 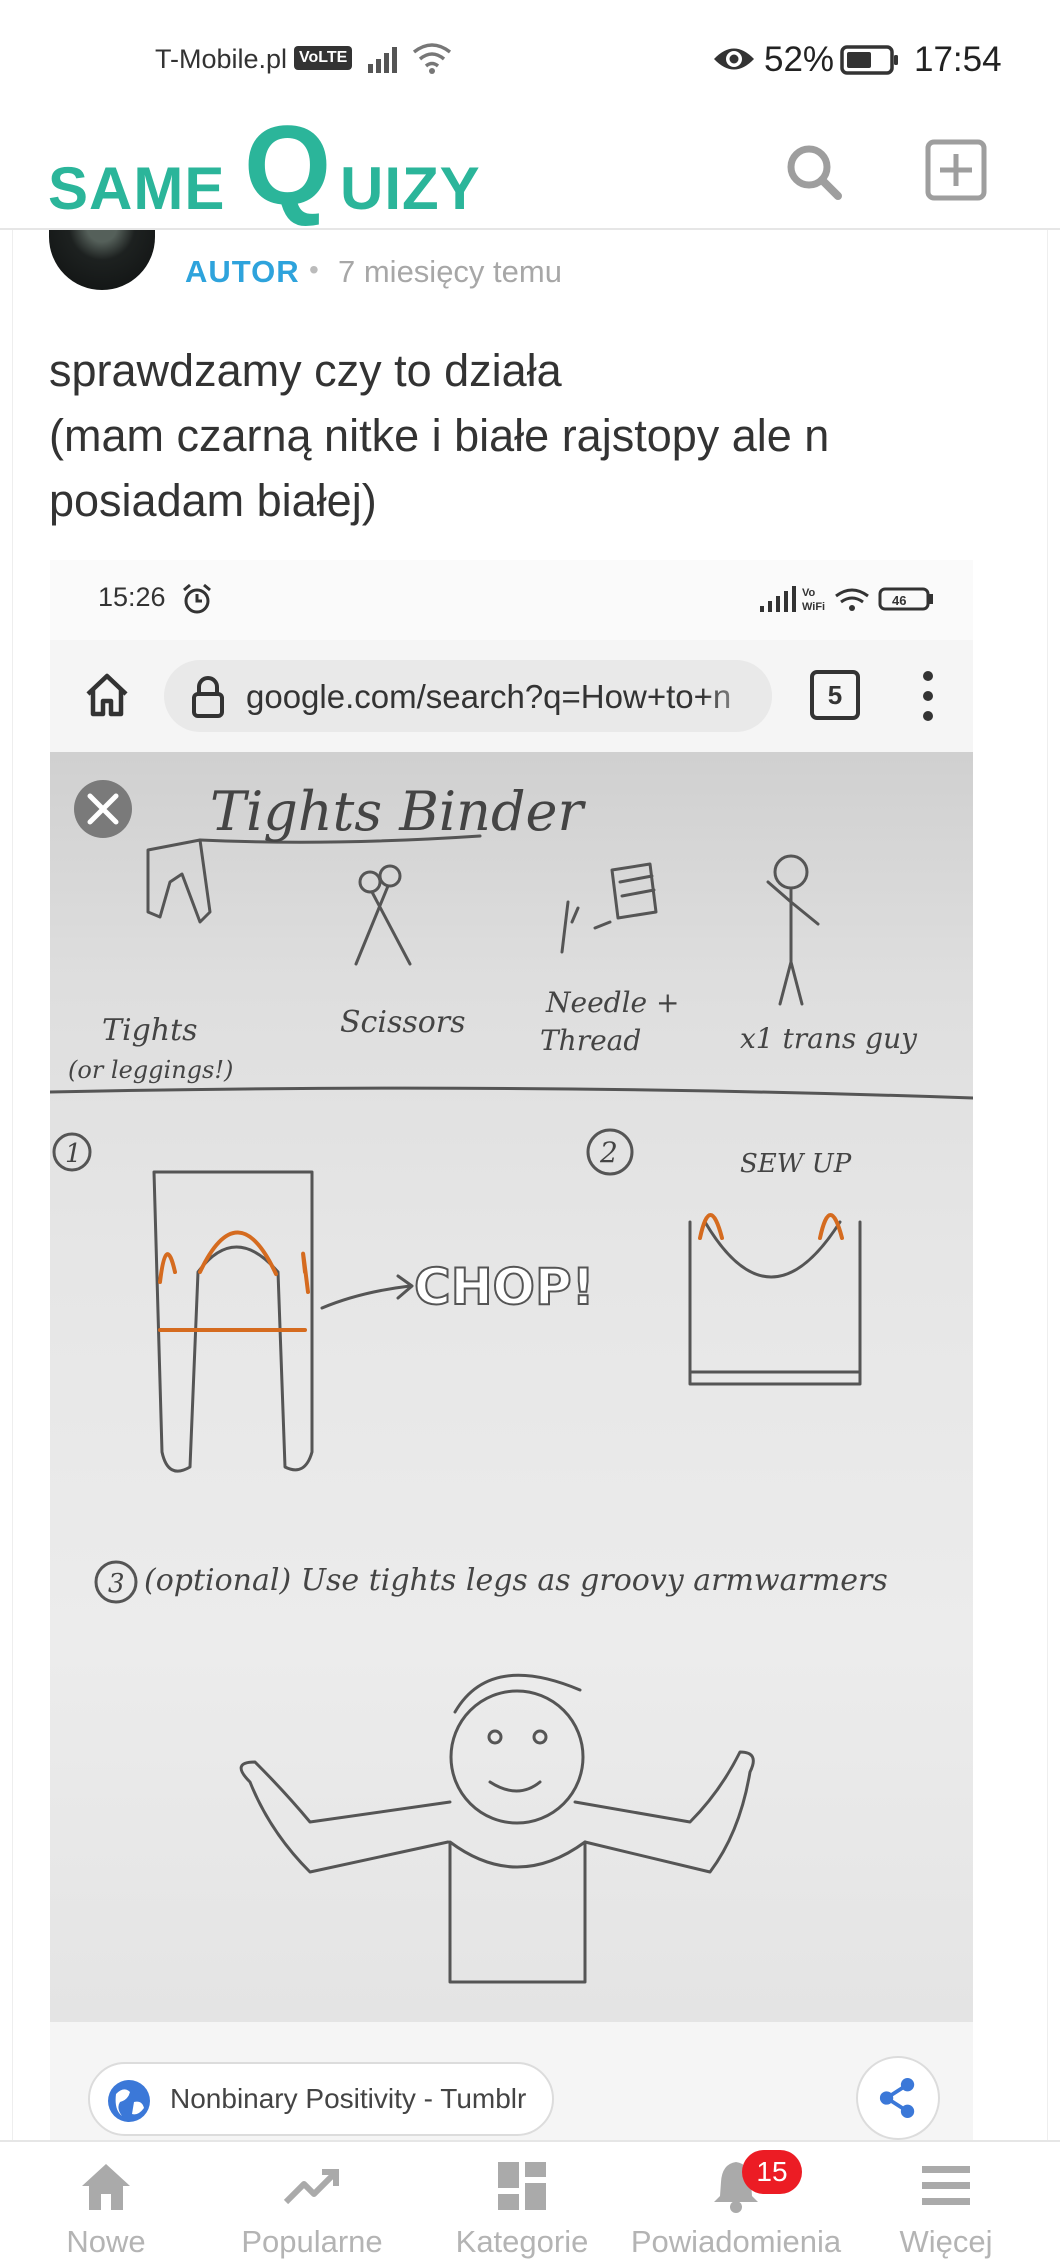 I want to click on svg-text: WiFi, so click(x=813, y=607).